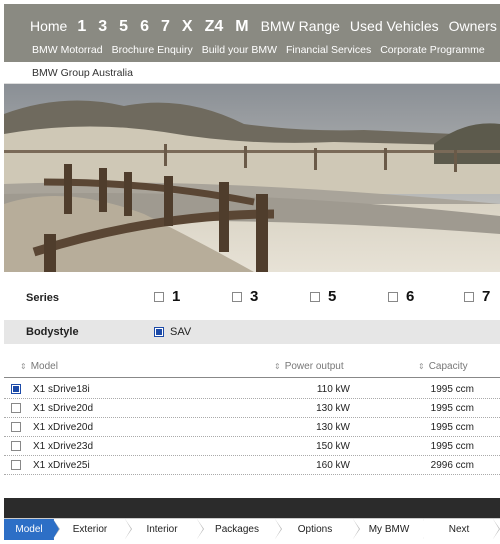  What do you see at coordinates (237, 529) in the screenshot?
I see `step-packages-label: Packages` at bounding box center [237, 529].